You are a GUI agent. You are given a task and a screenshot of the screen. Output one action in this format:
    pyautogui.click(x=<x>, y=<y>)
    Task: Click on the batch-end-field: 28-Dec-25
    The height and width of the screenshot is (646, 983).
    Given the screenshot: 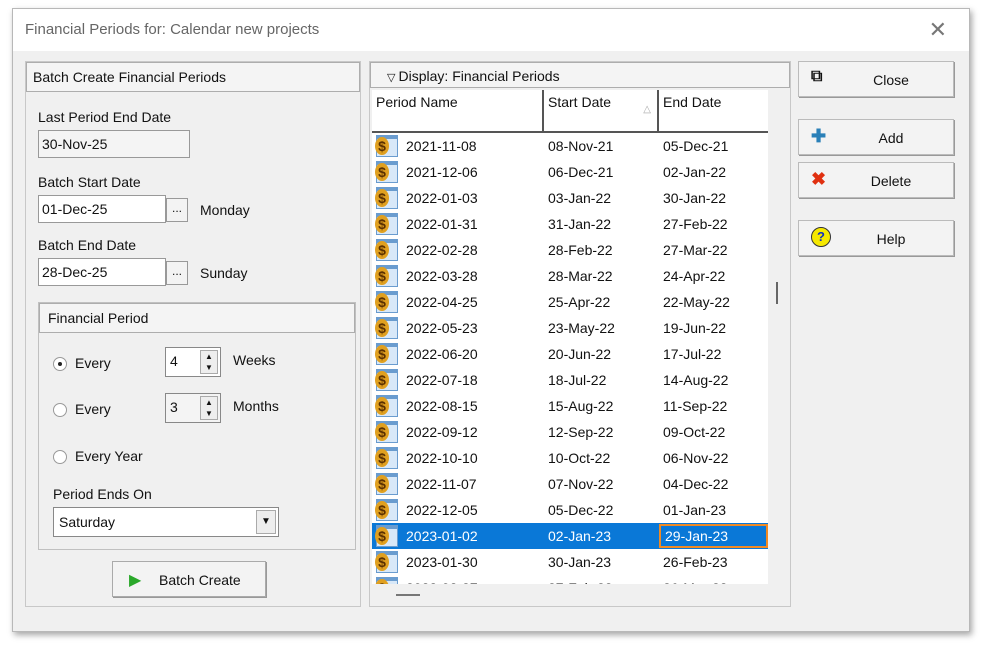 What is the action you would take?
    pyautogui.click(x=102, y=272)
    